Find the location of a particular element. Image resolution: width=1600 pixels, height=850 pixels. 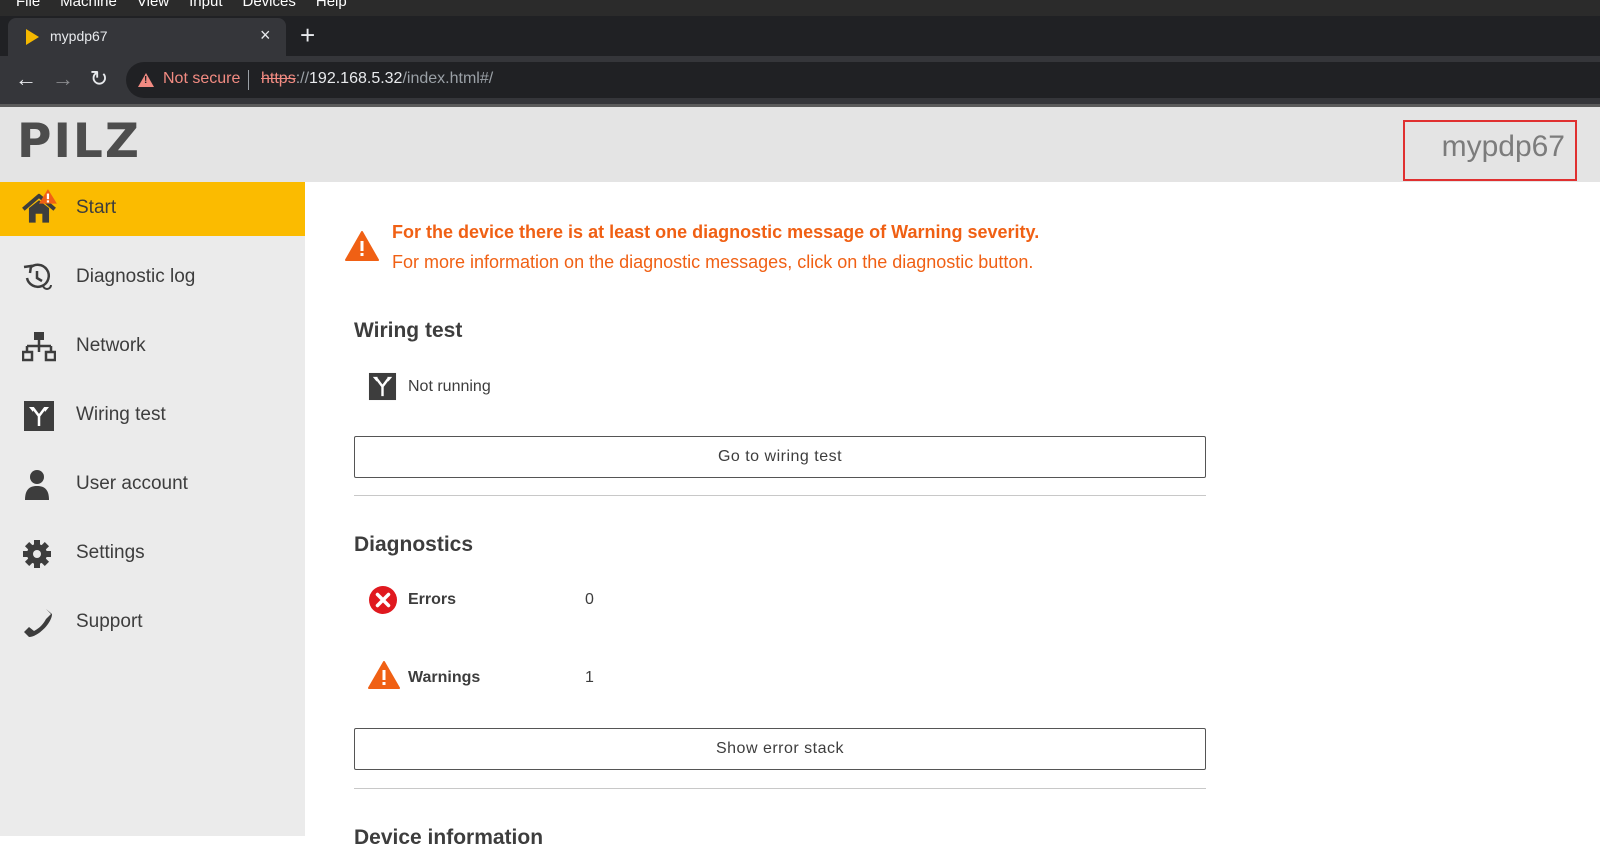

forward-icon: → is located at coordinates (63, 79).